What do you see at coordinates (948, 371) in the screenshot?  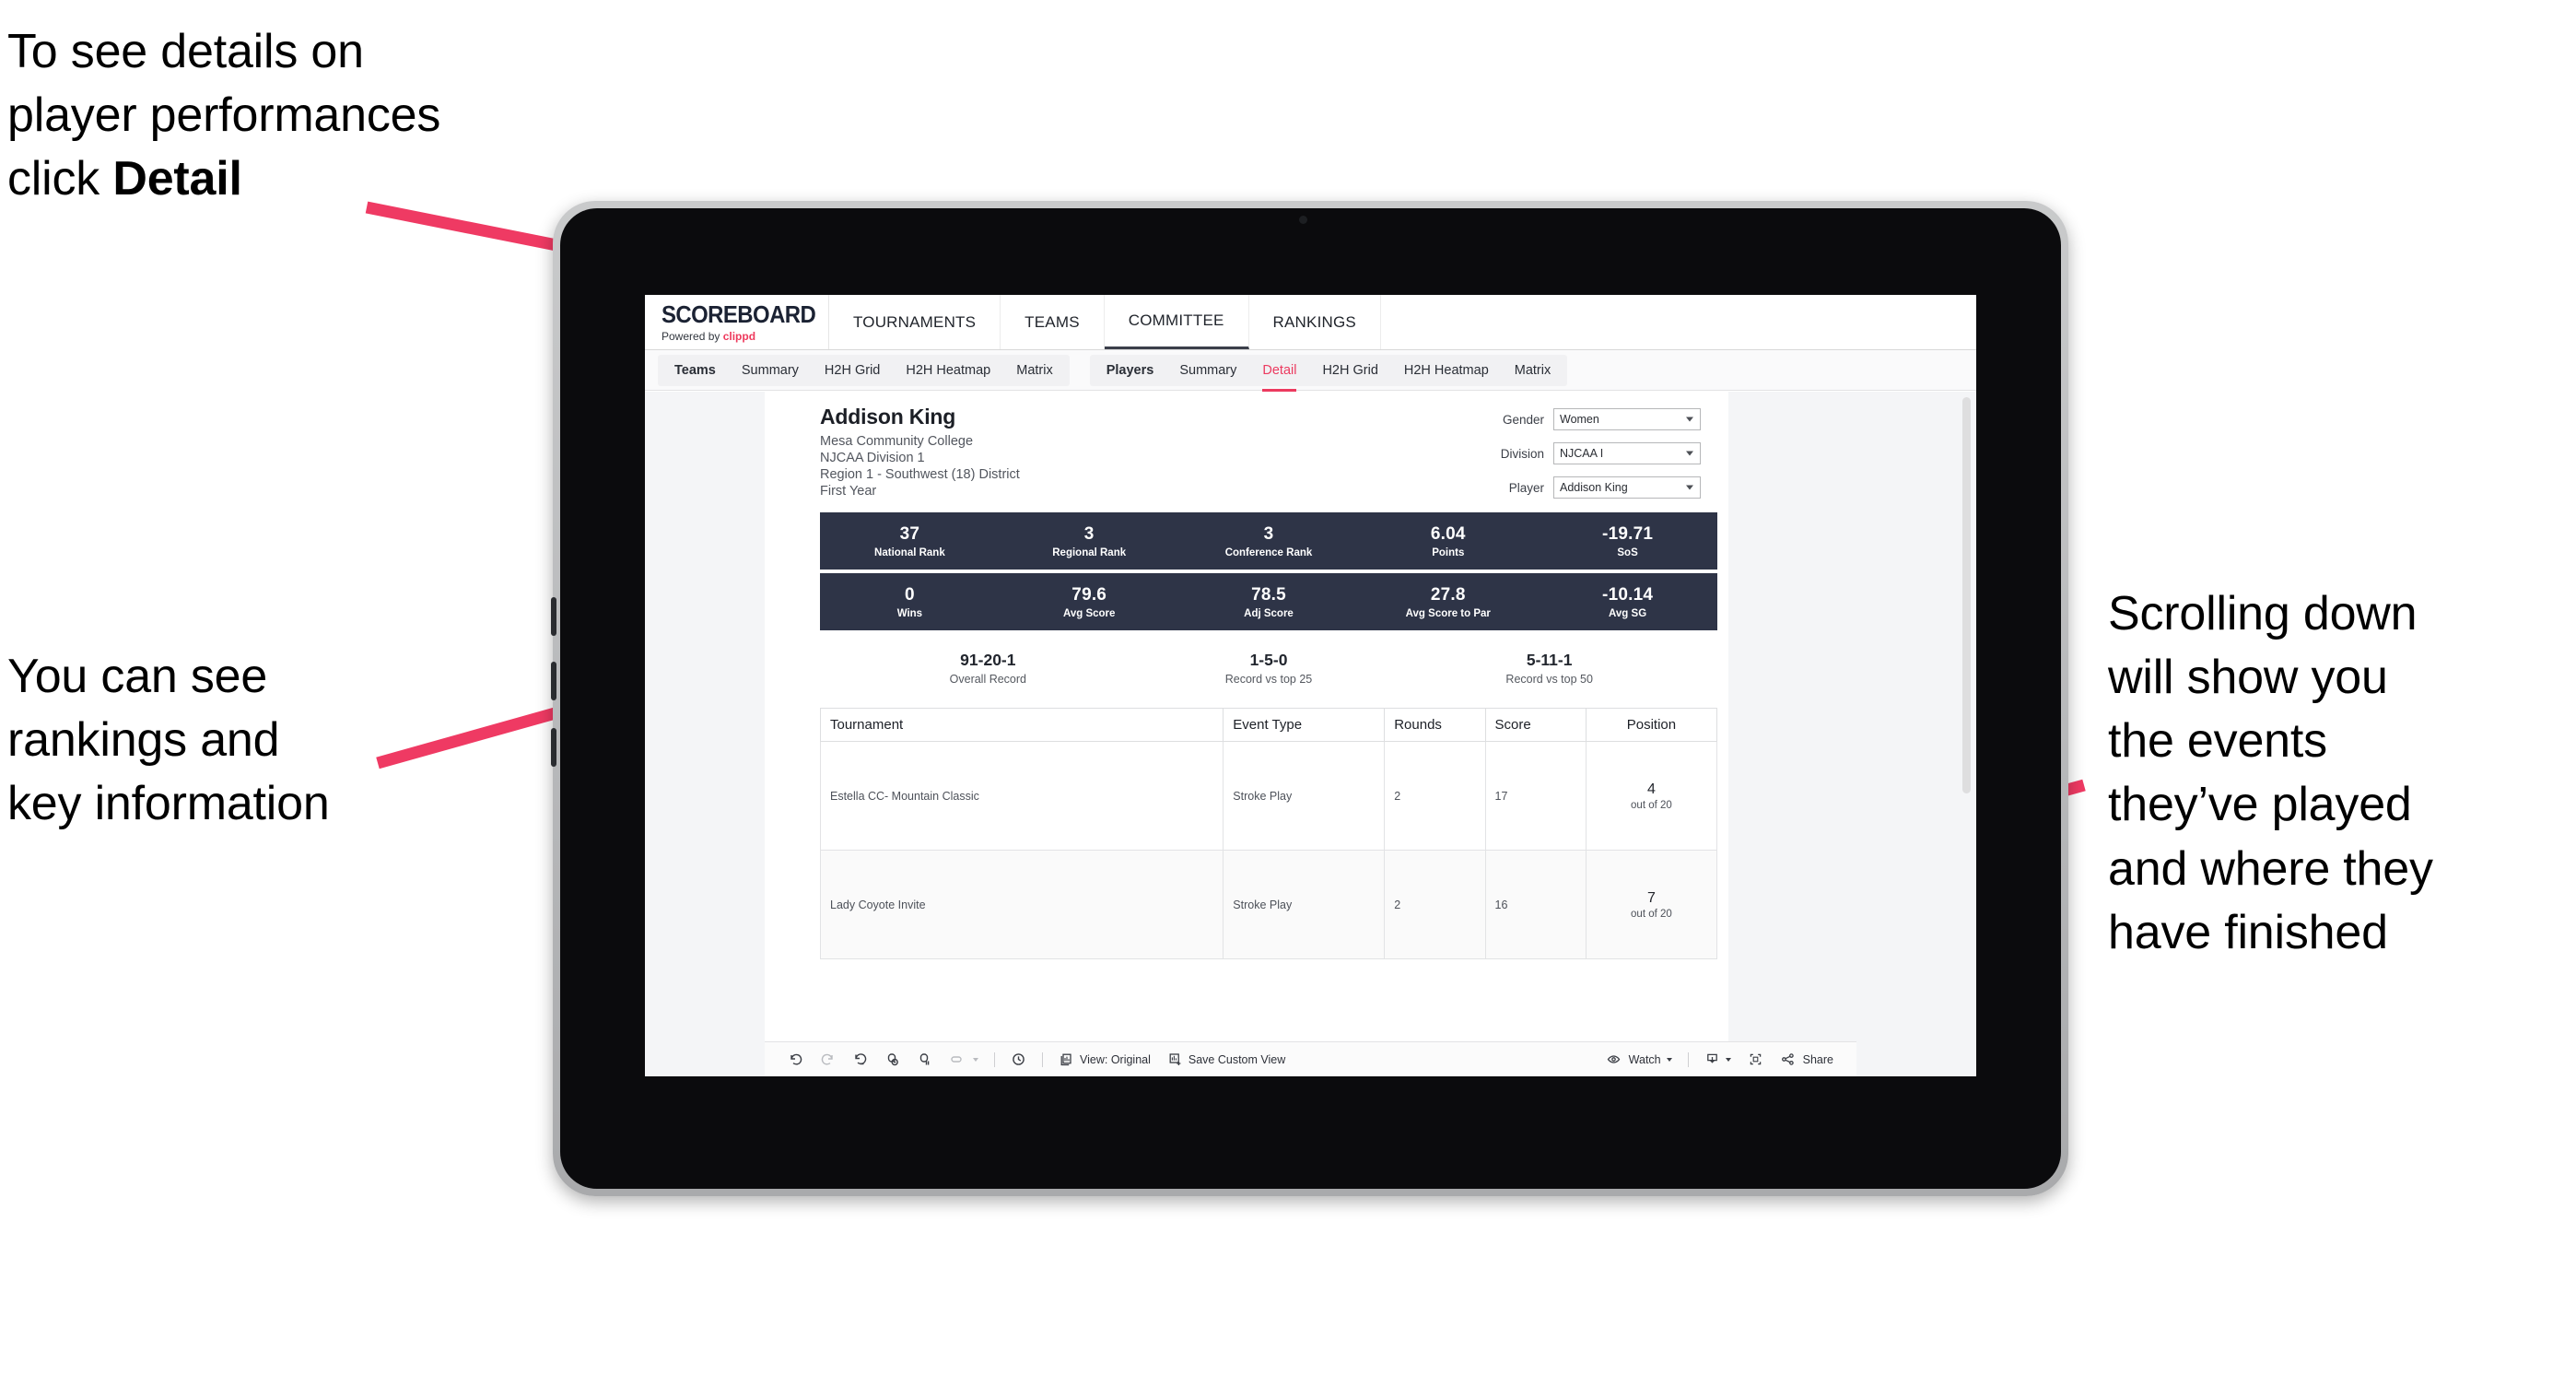 I see `tab-teams-h2h-heatmap: H2H Heatmap` at bounding box center [948, 371].